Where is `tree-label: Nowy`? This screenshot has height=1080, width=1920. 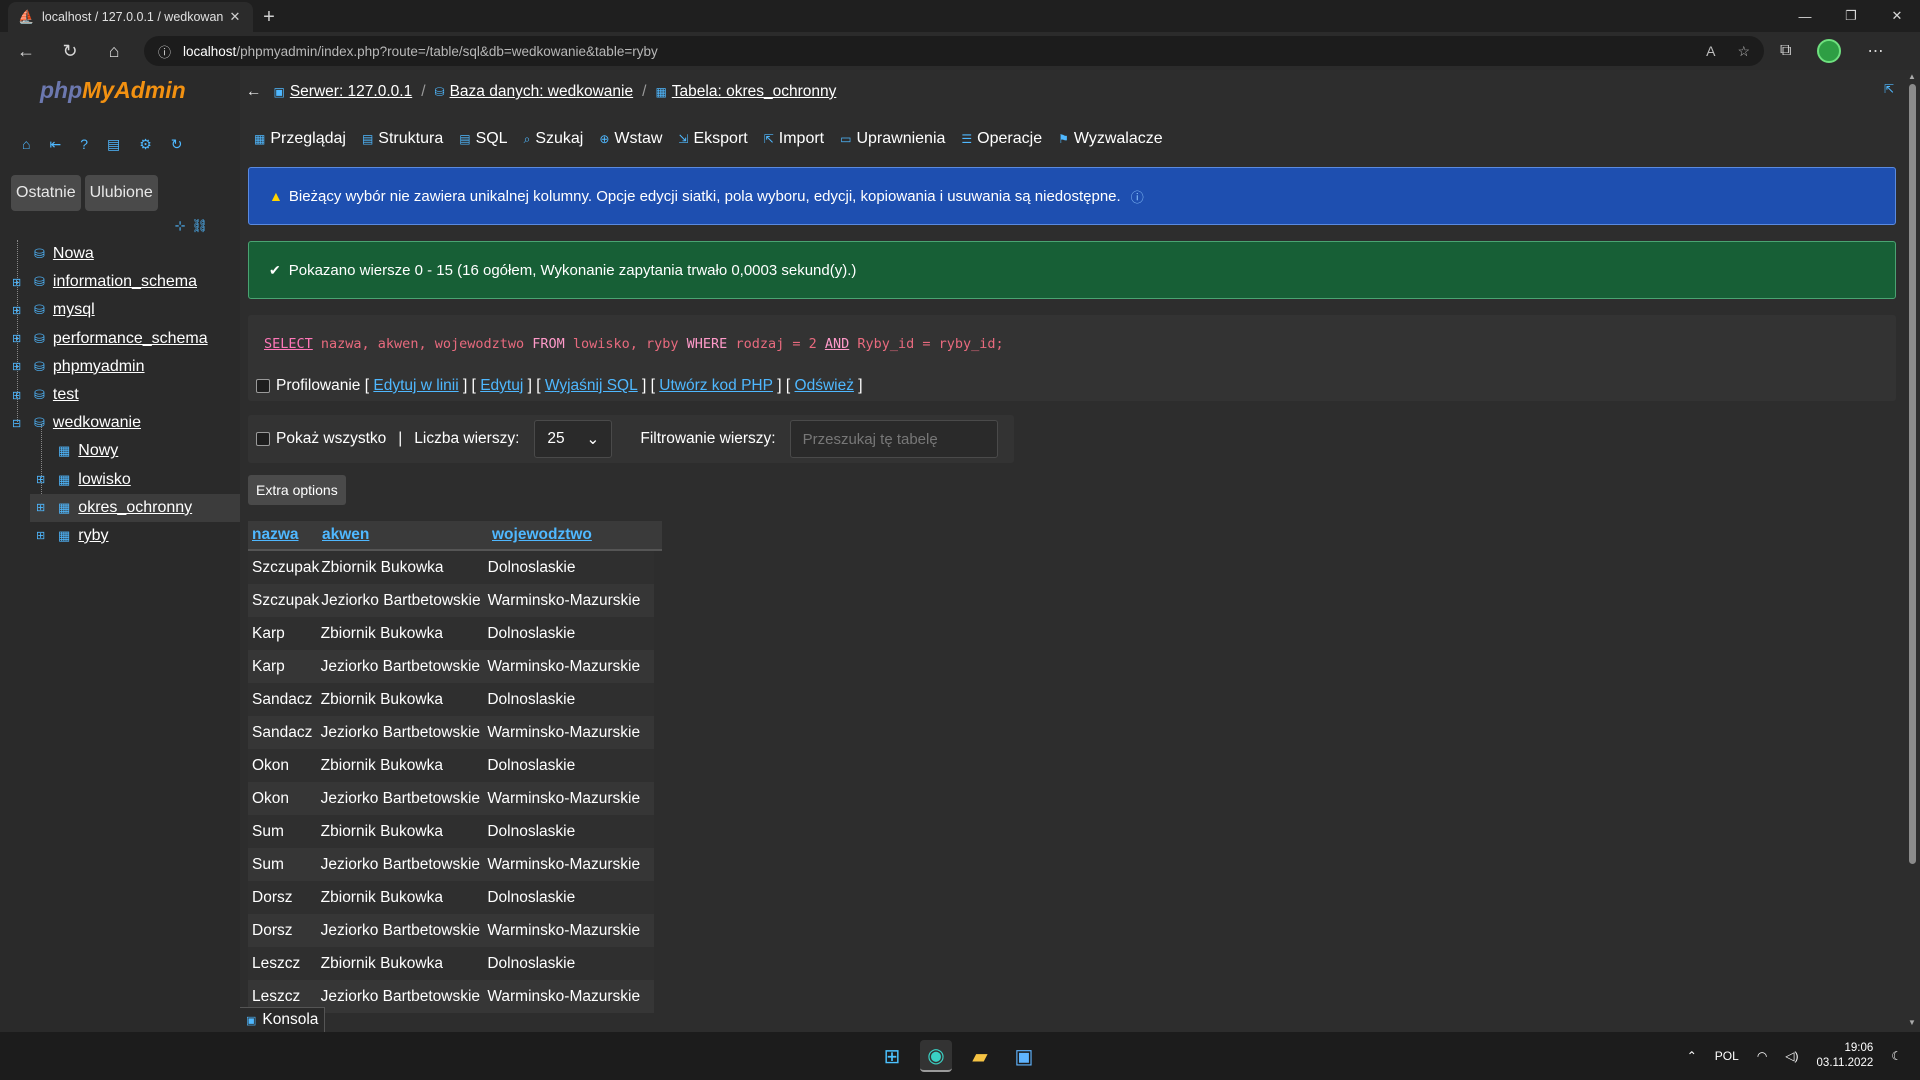
tree-label: Nowy is located at coordinates (98, 451).